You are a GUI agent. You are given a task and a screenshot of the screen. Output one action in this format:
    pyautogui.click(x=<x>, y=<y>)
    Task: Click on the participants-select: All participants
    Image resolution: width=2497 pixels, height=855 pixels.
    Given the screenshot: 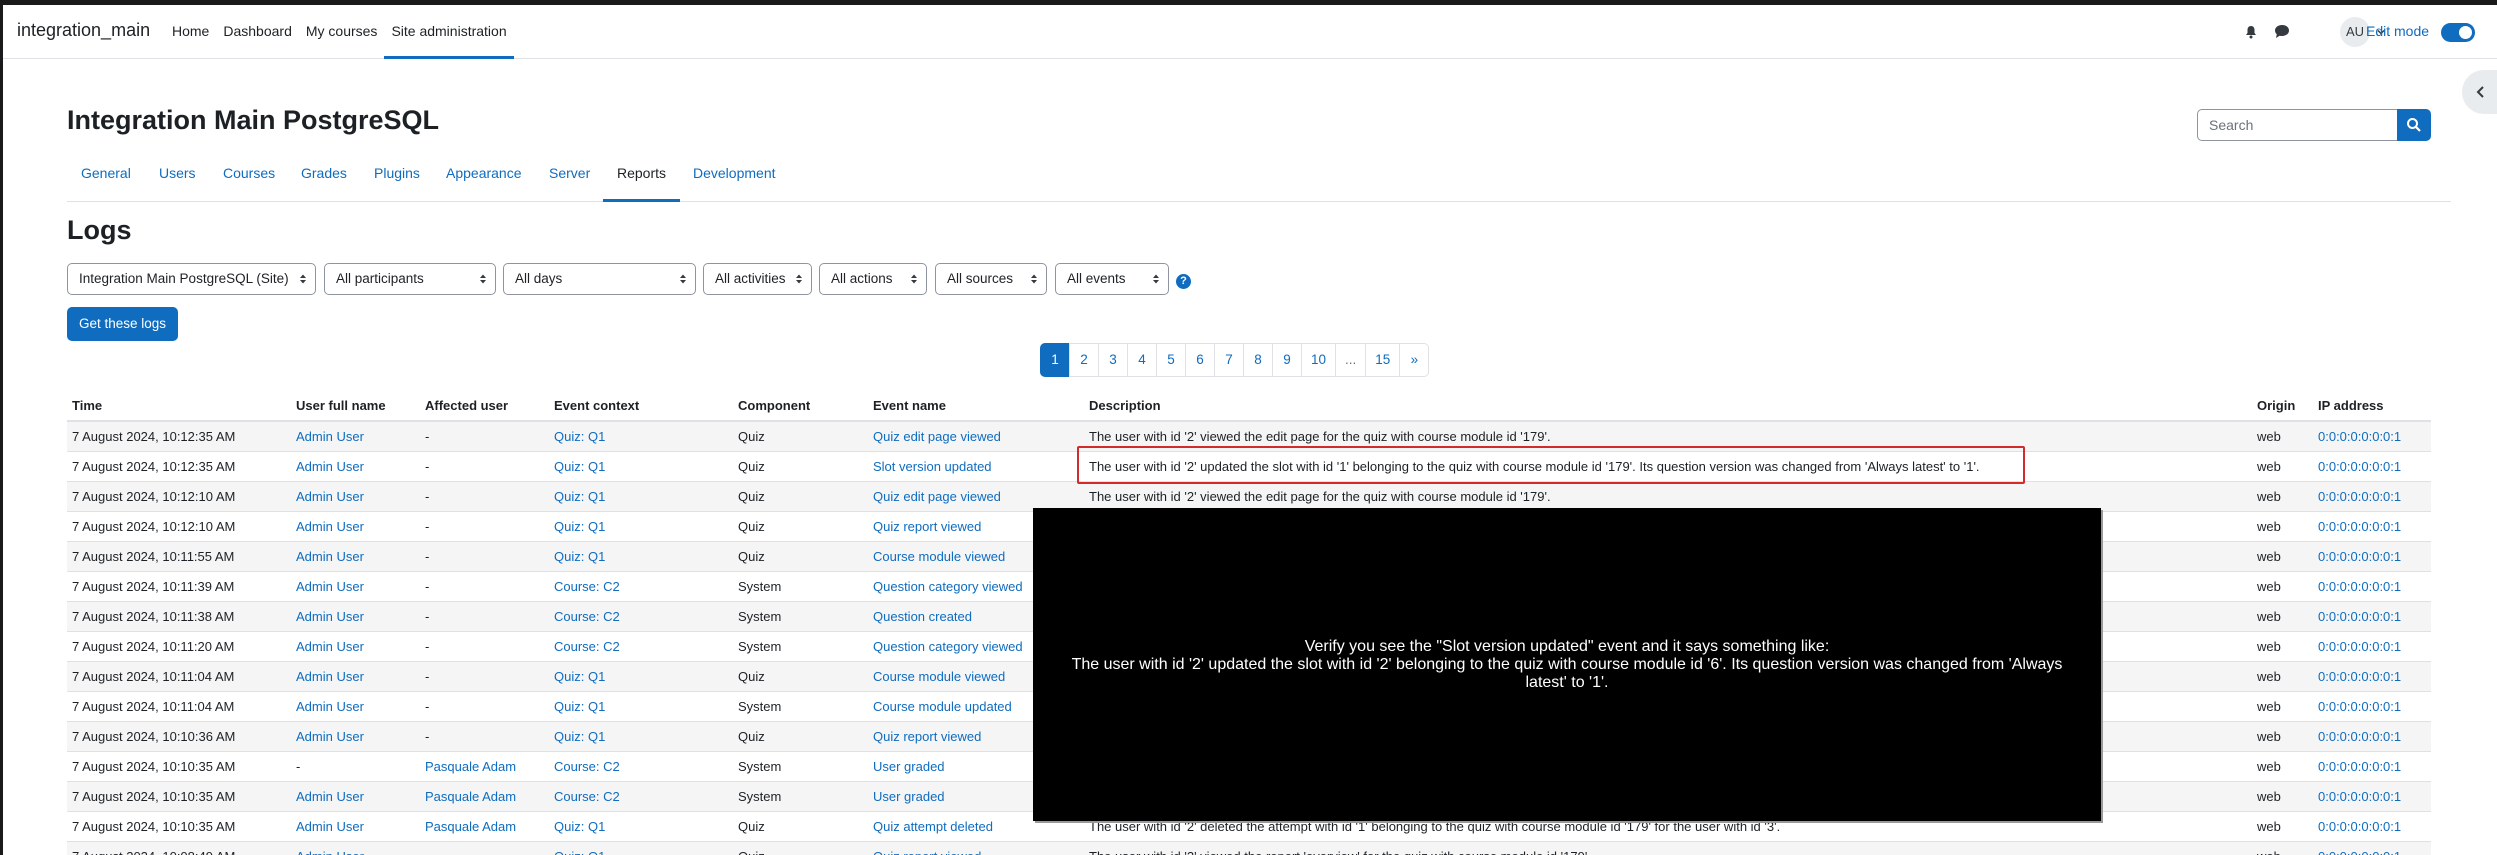 What is the action you would take?
    pyautogui.click(x=410, y=279)
    